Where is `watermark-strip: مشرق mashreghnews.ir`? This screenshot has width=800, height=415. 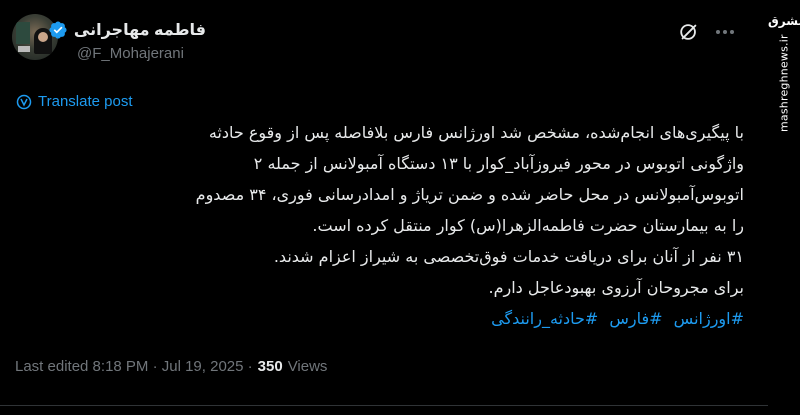 watermark-strip: مشرق mashreghnews.ir is located at coordinates (784, 207).